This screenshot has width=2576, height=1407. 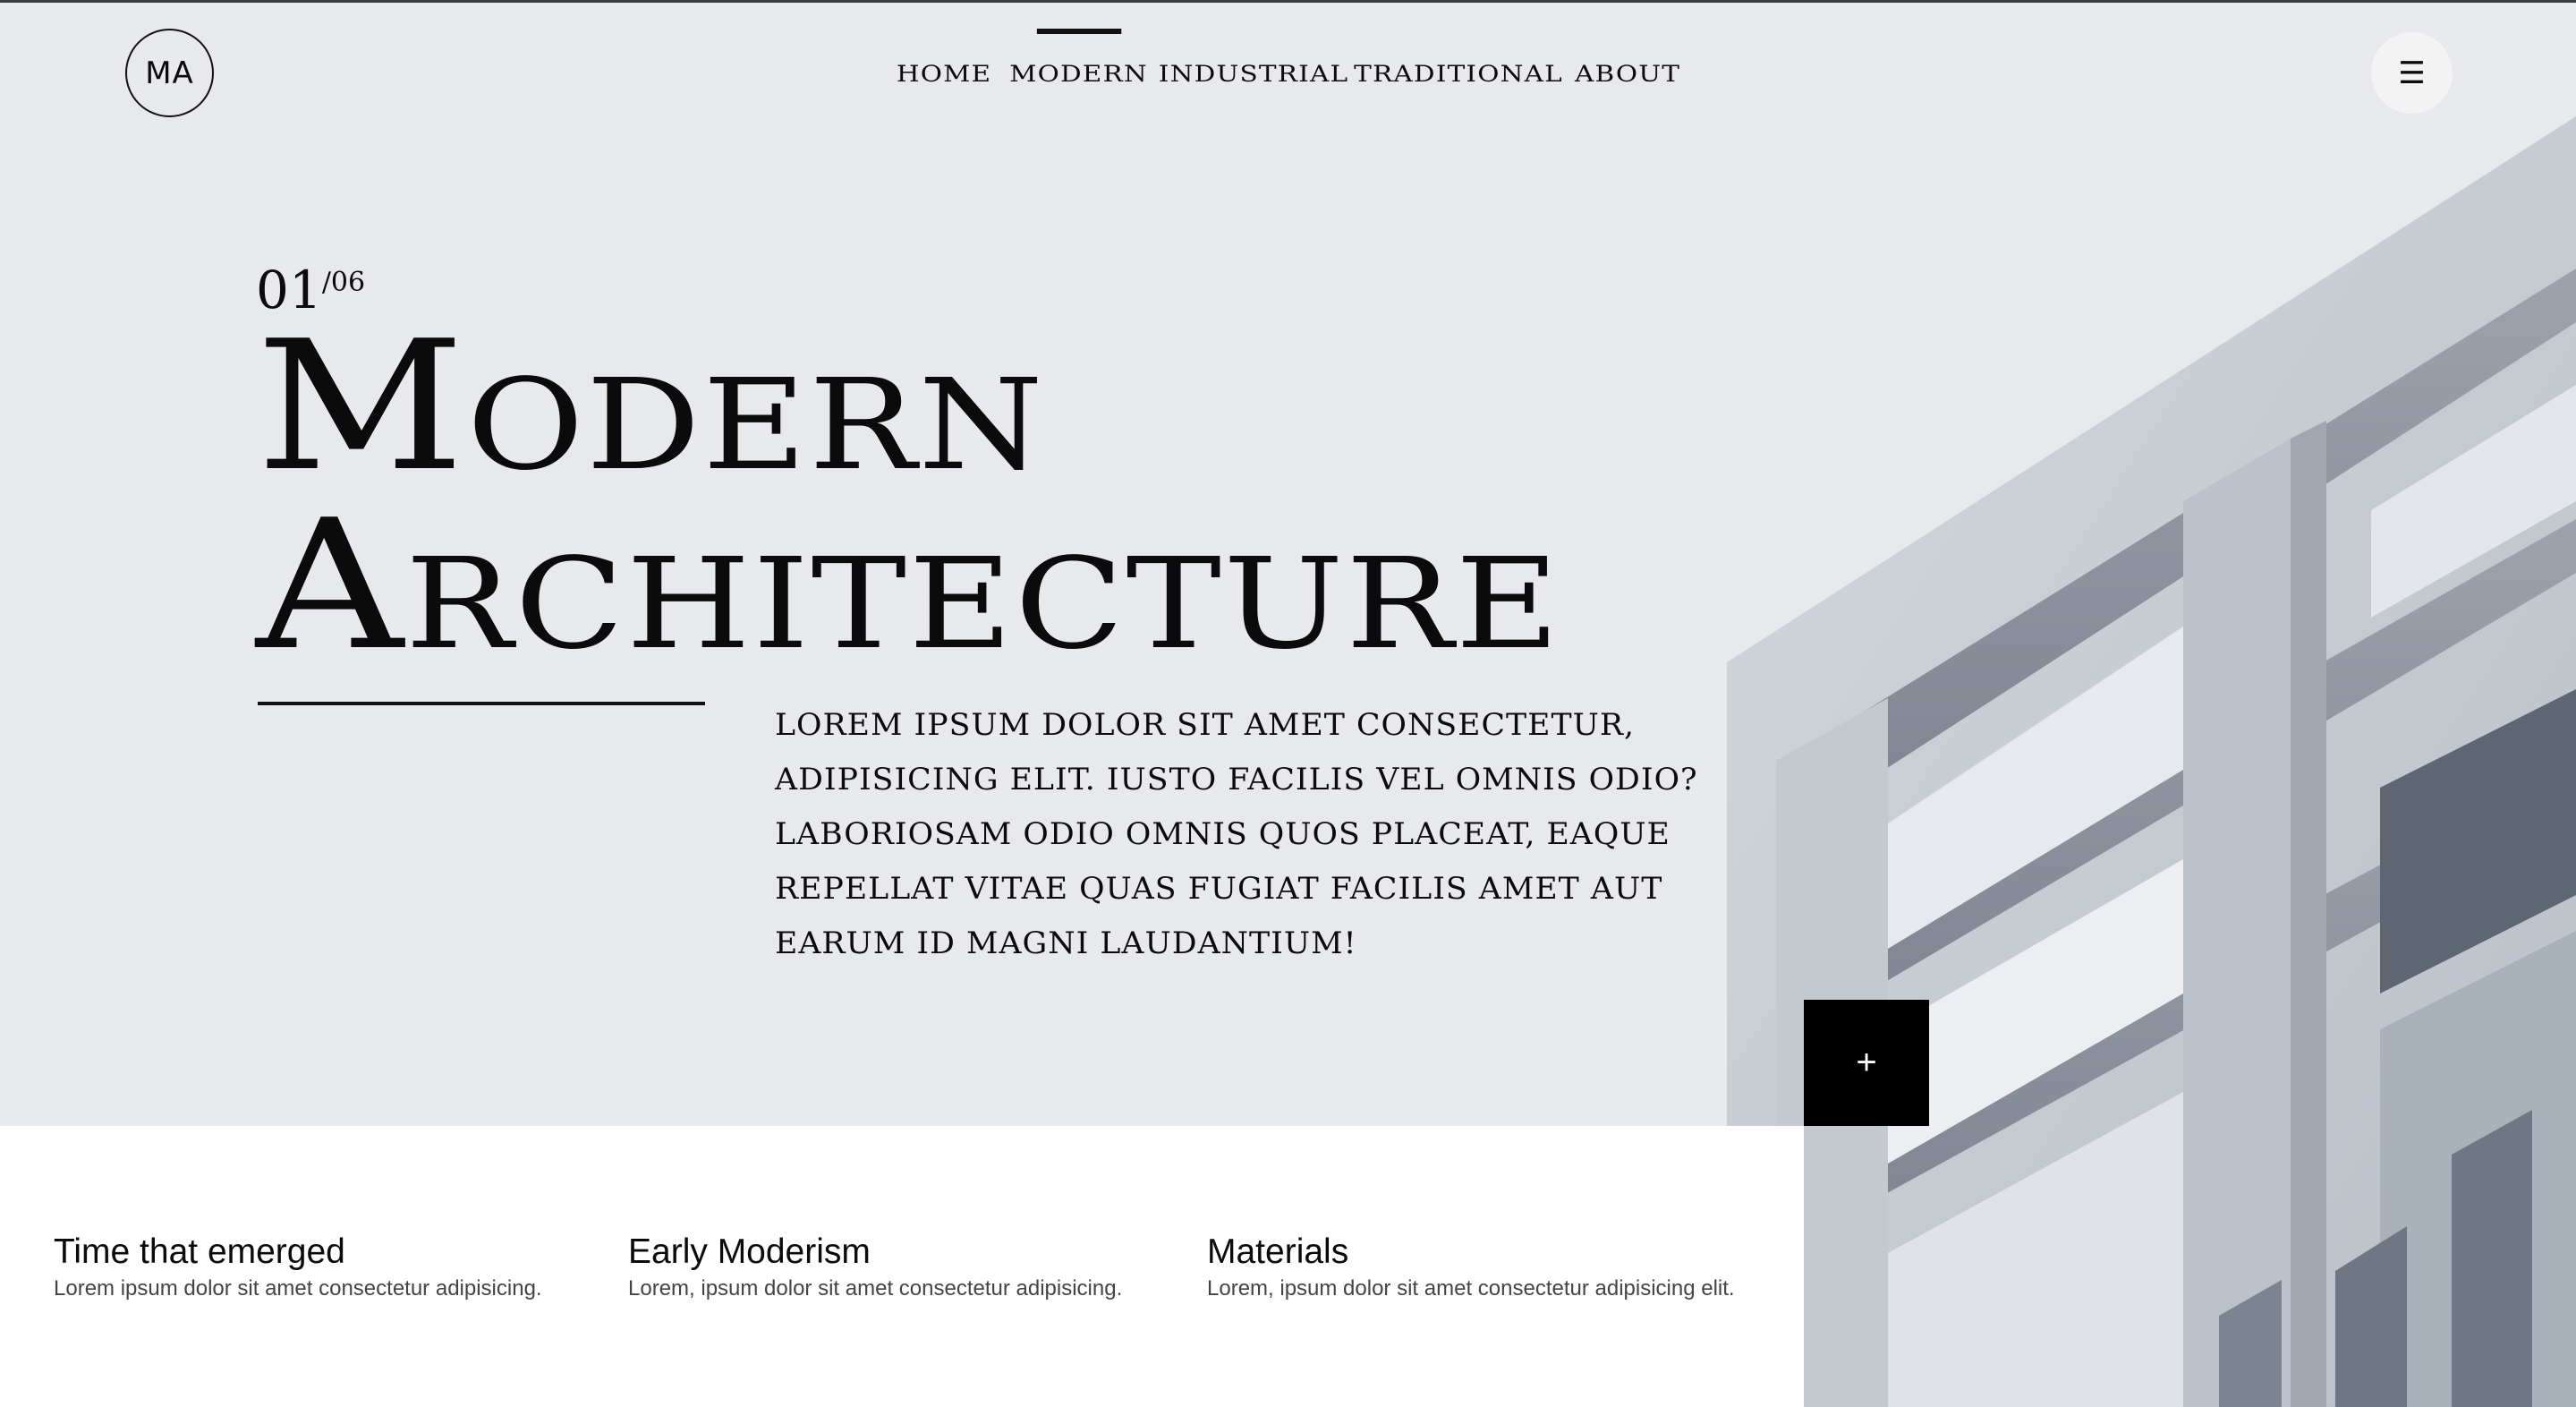 What do you see at coordinates (1458, 74) in the screenshot?
I see `nav-traditional: TRADITIONAL` at bounding box center [1458, 74].